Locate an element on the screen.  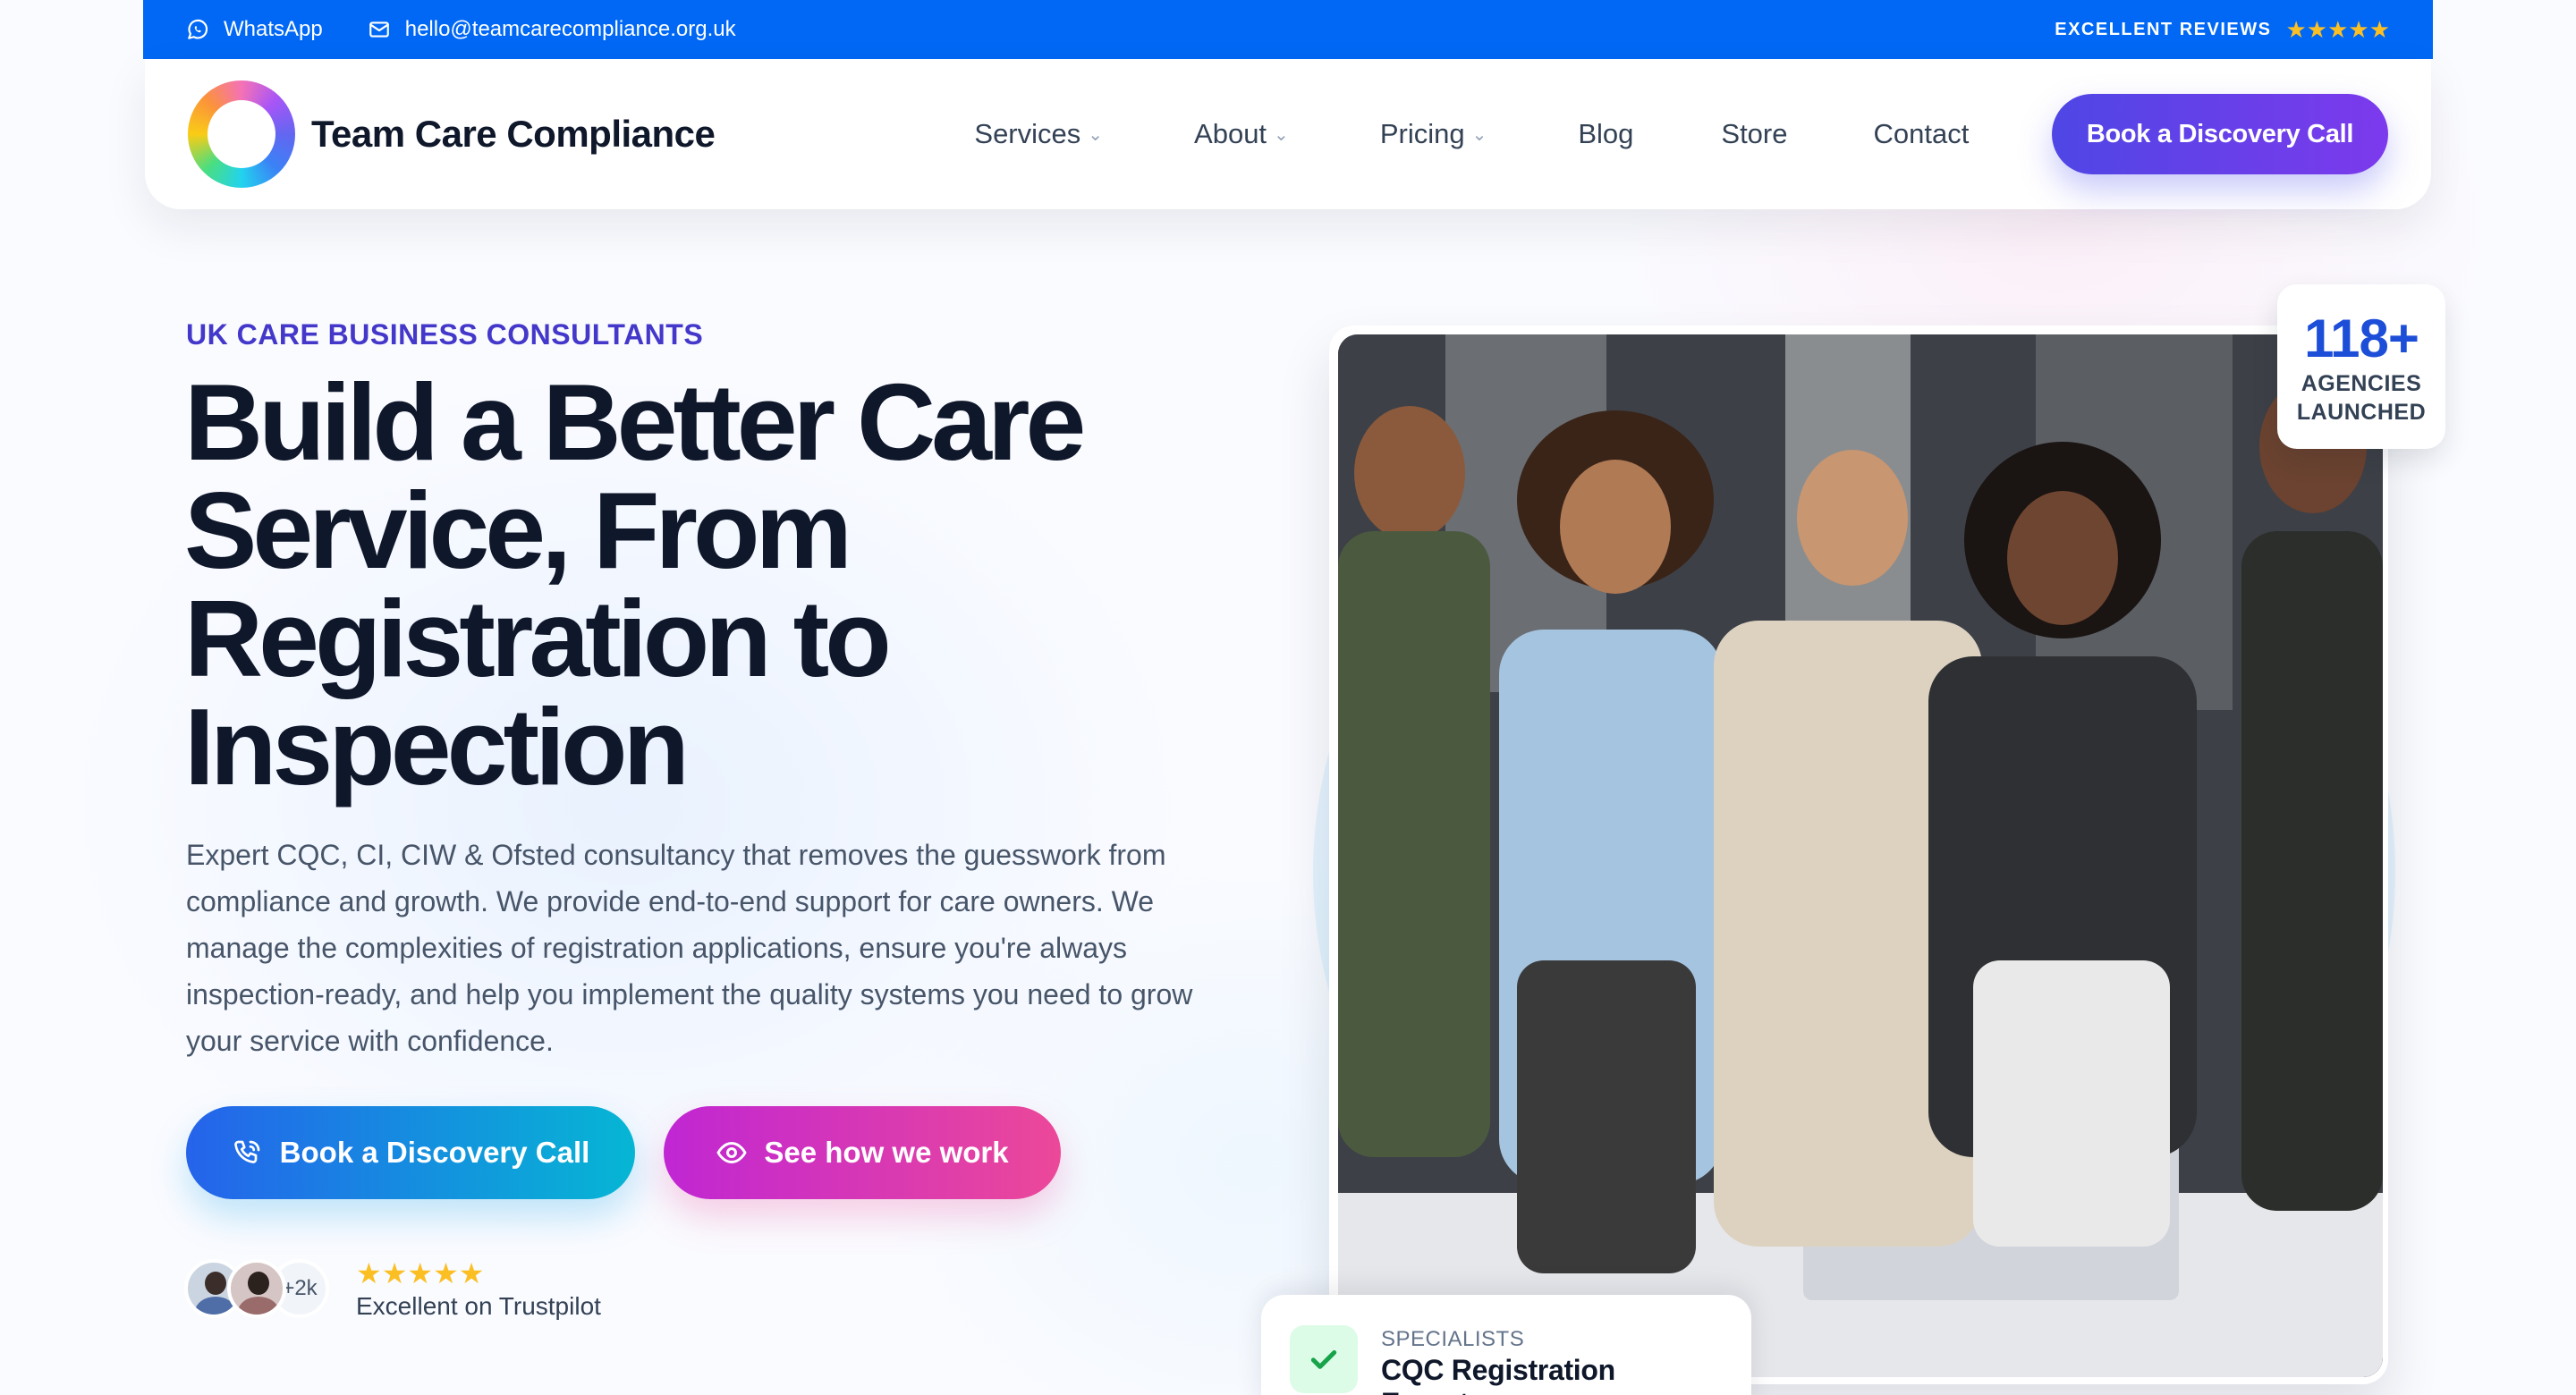
book-discovery-call-nav-button: Book a Discovery Call is located at coordinates (2220, 134).